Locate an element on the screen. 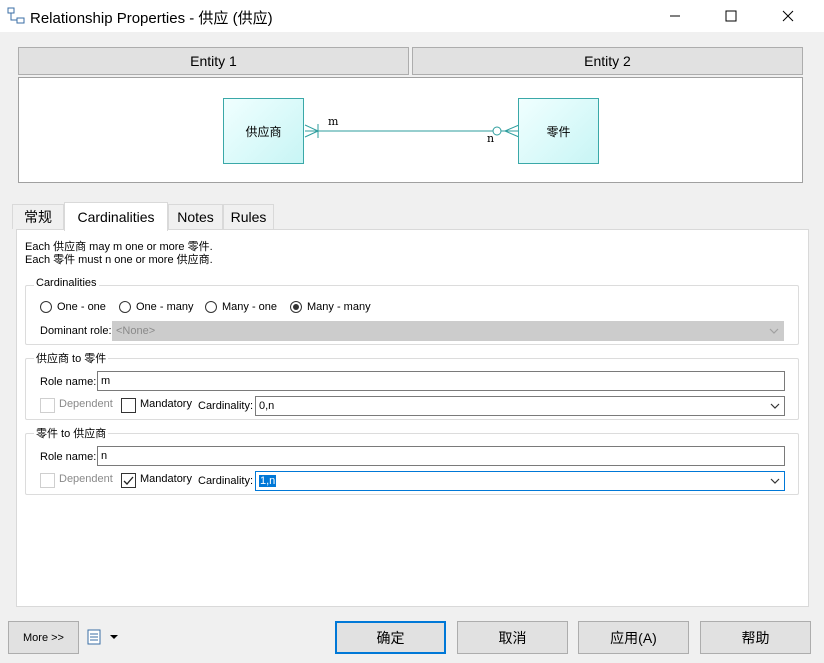 The height and width of the screenshot is (663, 824). role1-cardinality-select: 0,n is located at coordinates (520, 406).